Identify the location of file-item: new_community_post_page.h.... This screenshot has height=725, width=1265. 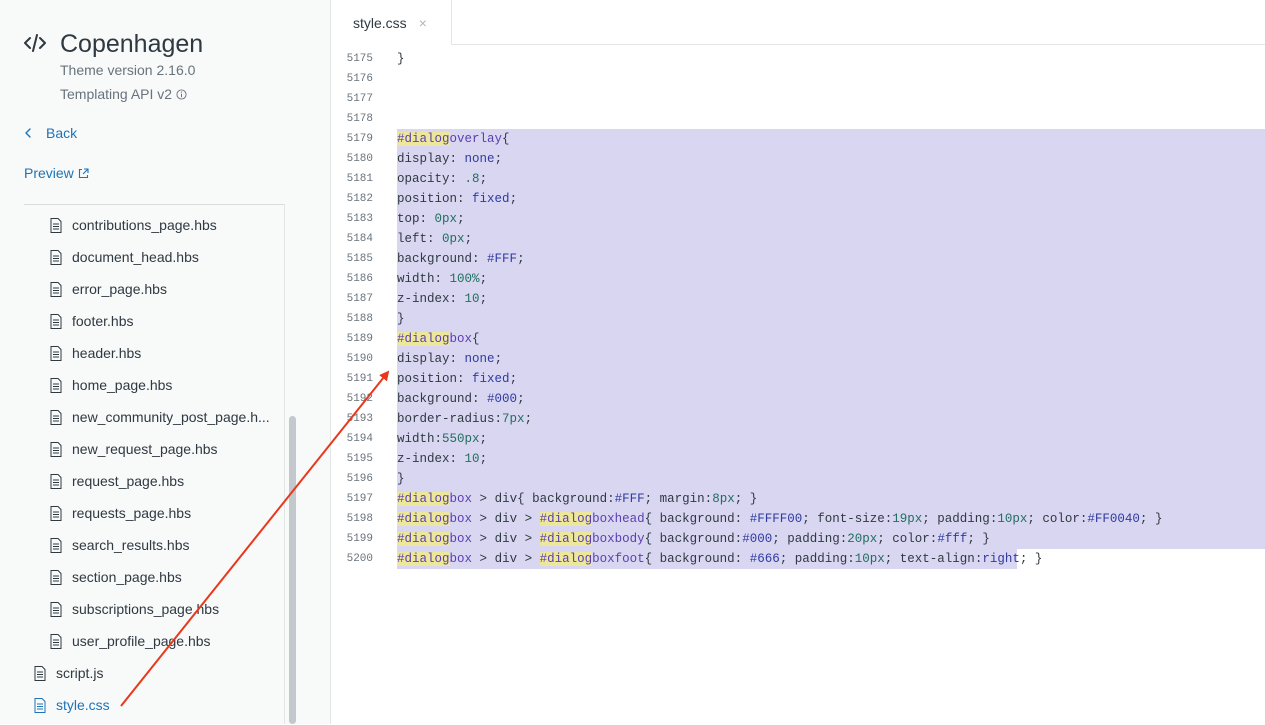
(160, 417).